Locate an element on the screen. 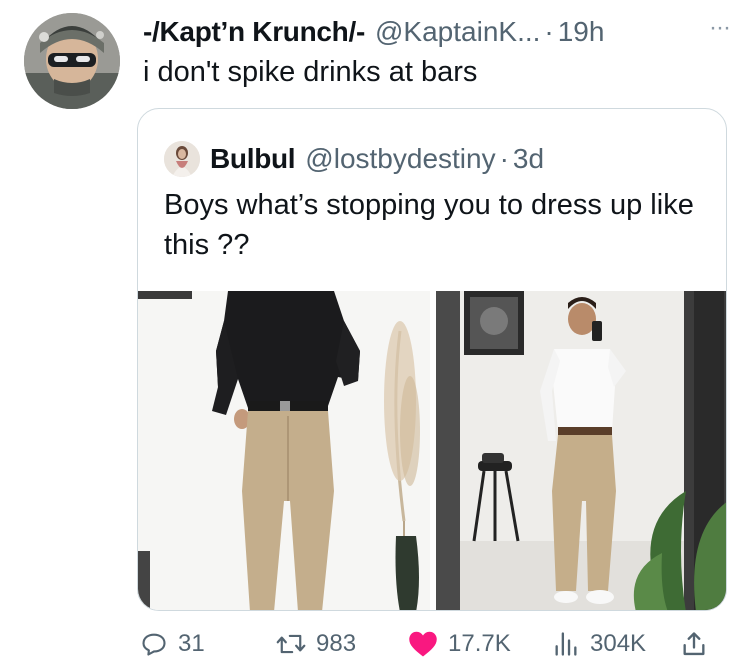 Image resolution: width=750 pixels, height=668 pixels. views-button: 304K is located at coordinates (599, 644).